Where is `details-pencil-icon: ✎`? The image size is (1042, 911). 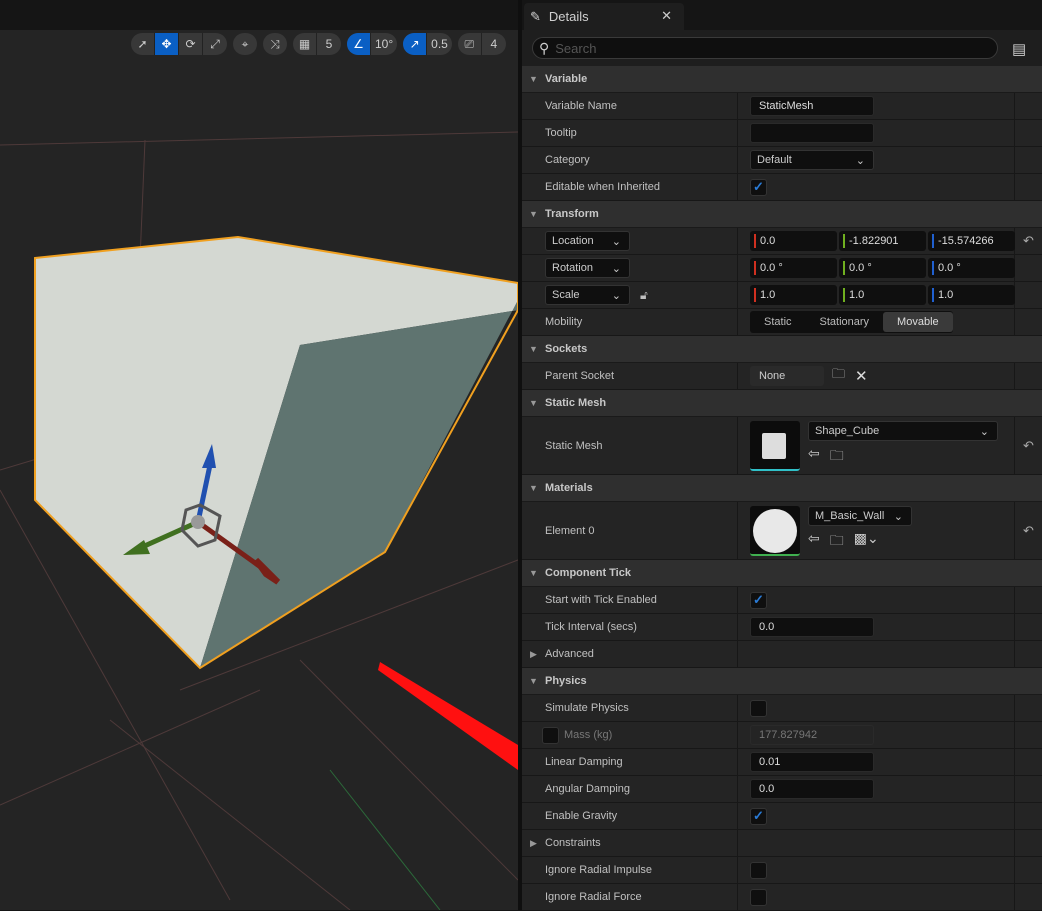
details-pencil-icon: ✎ is located at coordinates (535, 16).